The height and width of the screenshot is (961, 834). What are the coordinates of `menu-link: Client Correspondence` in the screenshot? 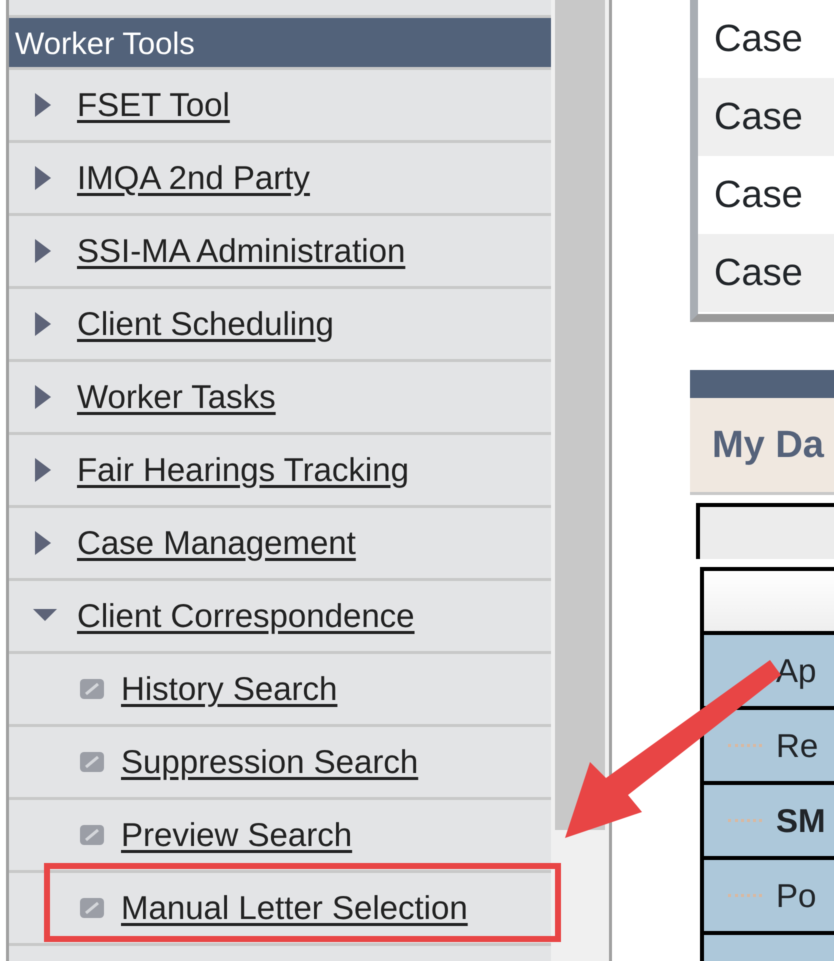 It's located at (246, 616).